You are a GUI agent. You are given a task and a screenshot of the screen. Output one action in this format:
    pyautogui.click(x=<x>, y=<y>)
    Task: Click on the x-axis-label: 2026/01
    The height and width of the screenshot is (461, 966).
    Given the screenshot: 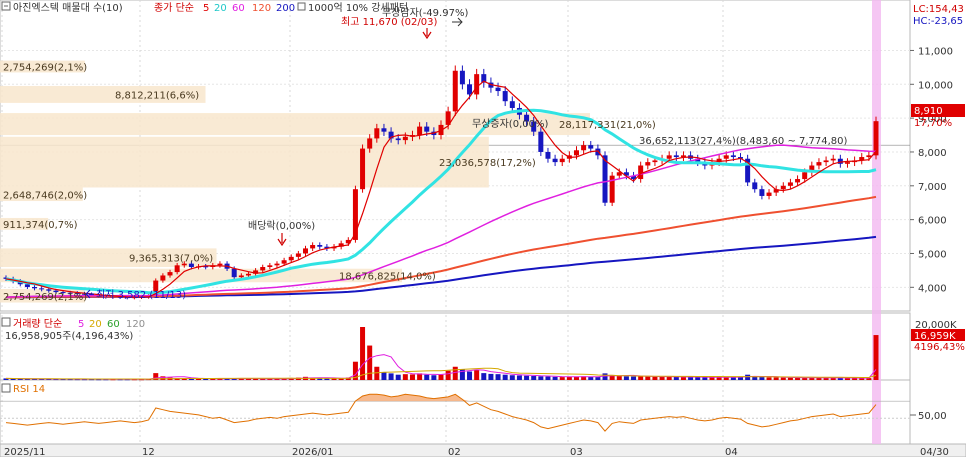 What is the action you would take?
    pyautogui.click(x=313, y=452)
    